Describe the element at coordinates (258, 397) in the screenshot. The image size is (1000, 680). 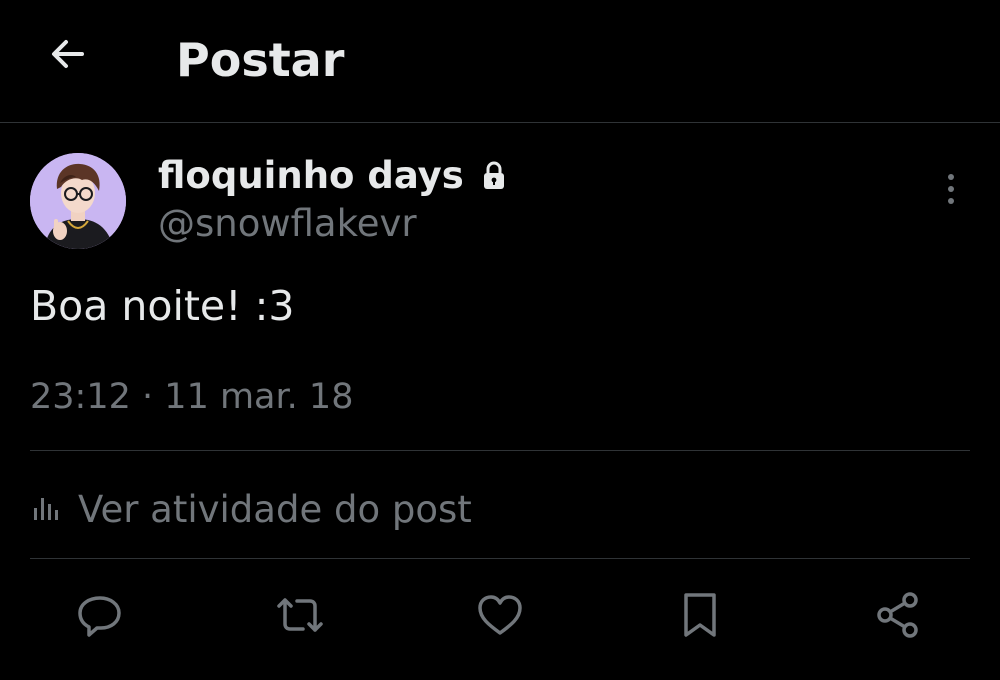
I see `post-date: 11 mar. 18` at that location.